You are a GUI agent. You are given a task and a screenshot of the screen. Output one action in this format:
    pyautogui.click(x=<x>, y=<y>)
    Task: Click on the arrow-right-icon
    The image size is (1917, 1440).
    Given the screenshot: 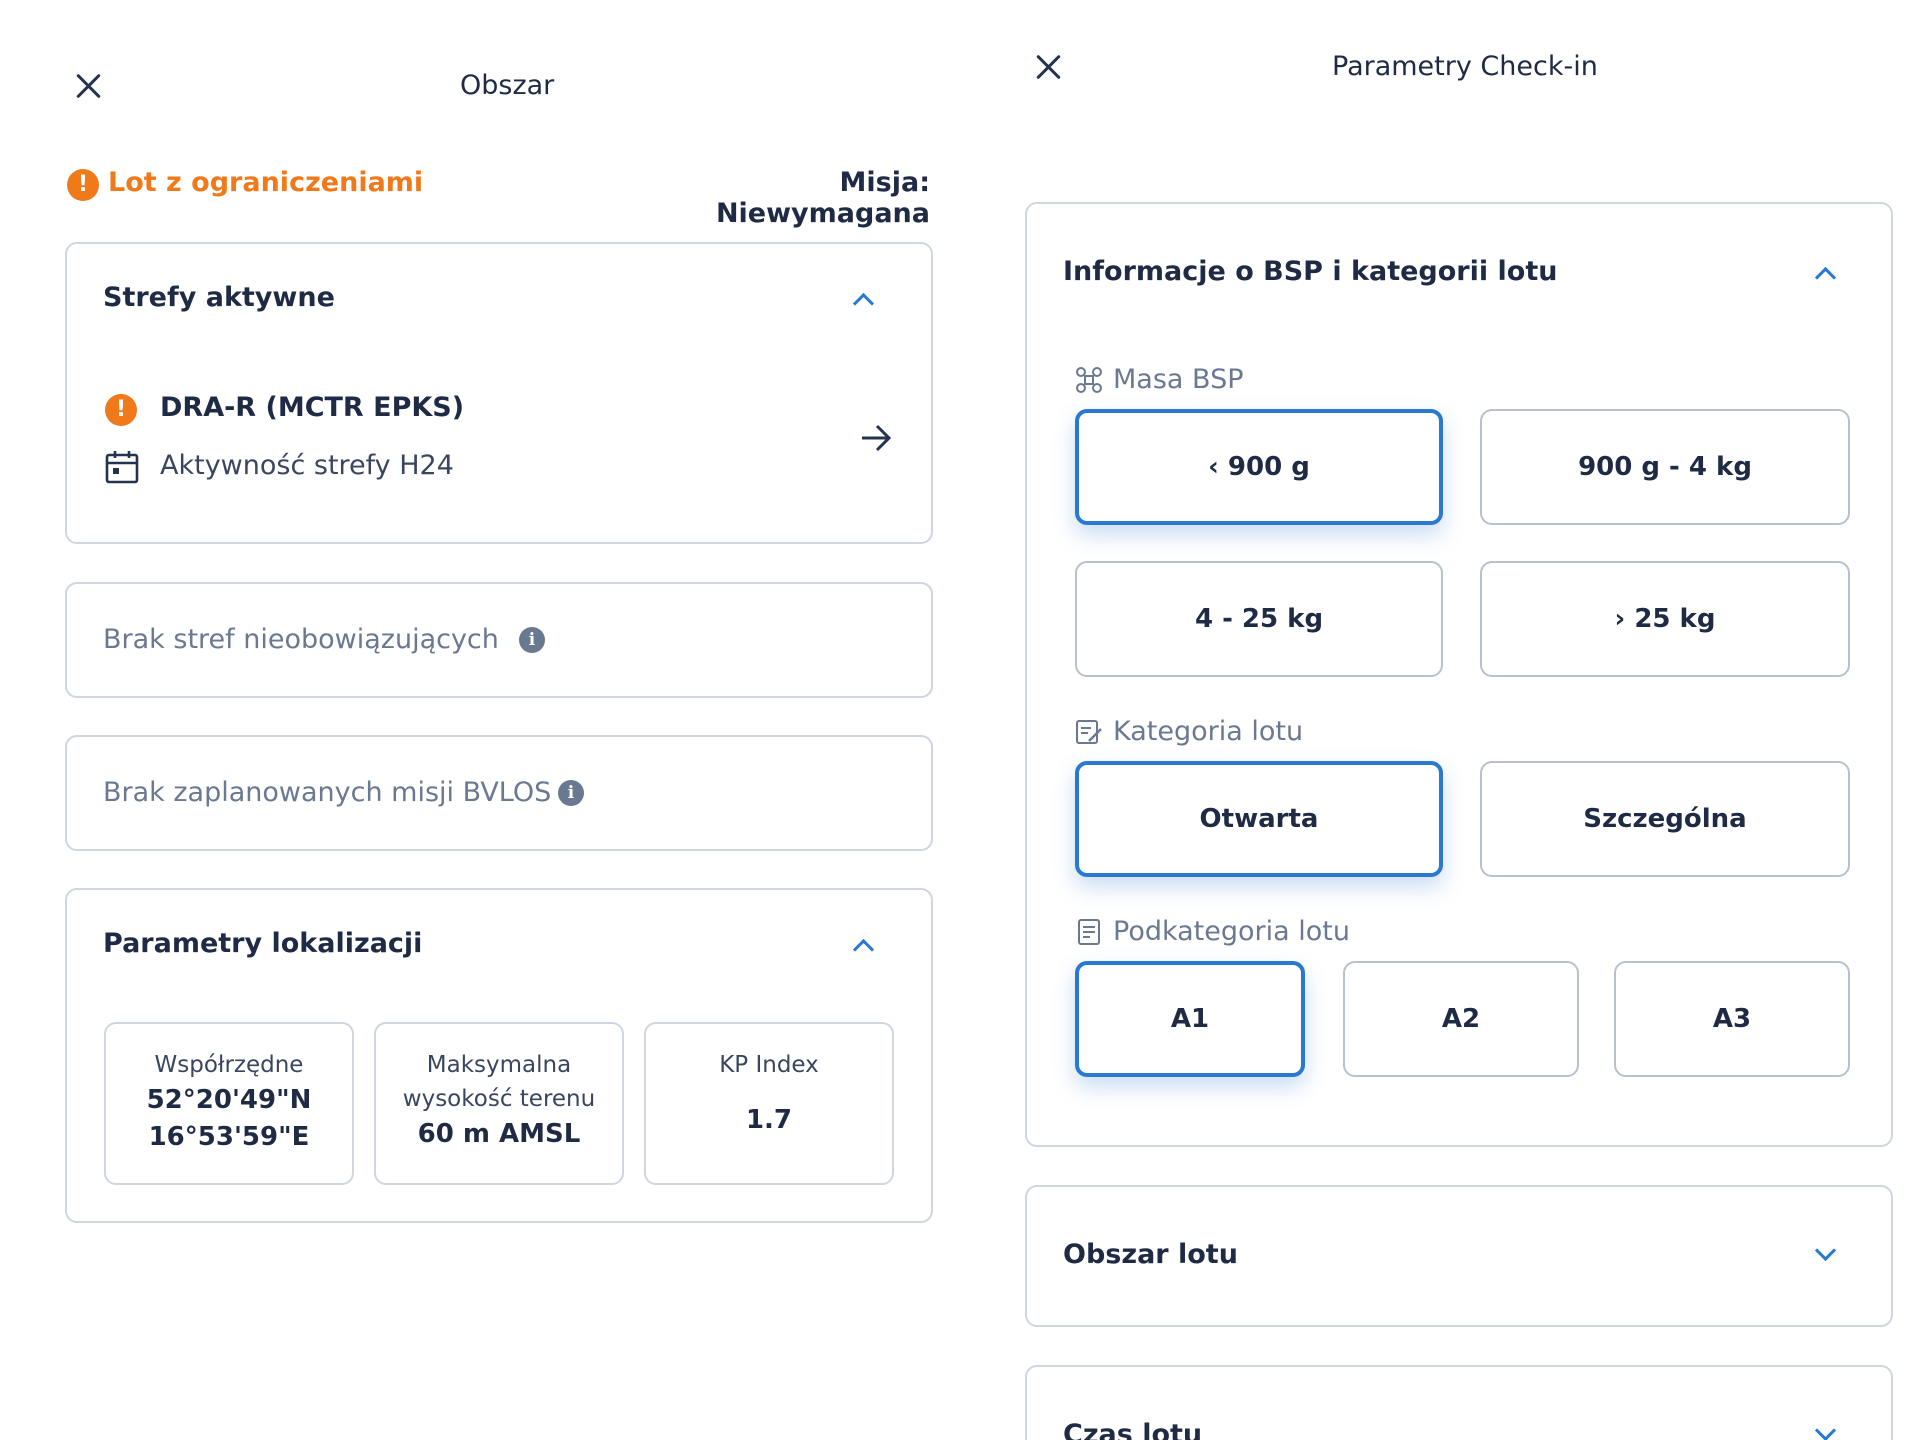 What is the action you would take?
    pyautogui.click(x=876, y=438)
    